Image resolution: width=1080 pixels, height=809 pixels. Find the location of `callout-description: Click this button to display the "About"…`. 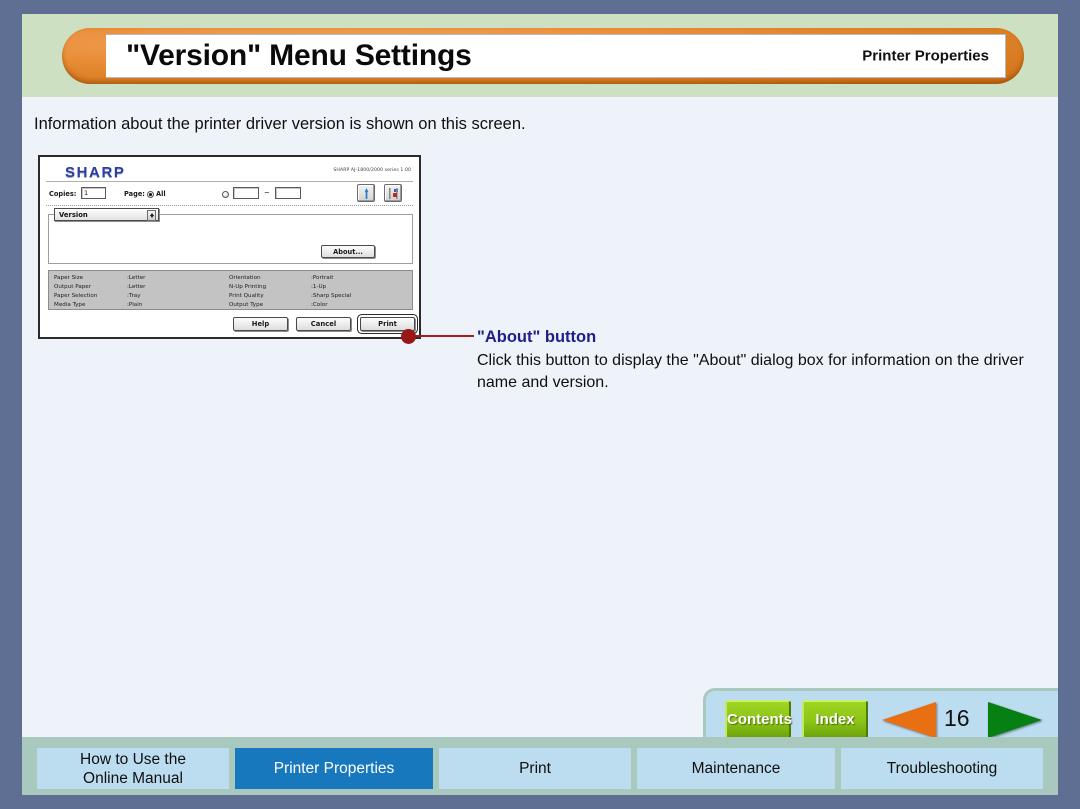

callout-description: Click this button to display the "About"… is located at coordinates (750, 371).